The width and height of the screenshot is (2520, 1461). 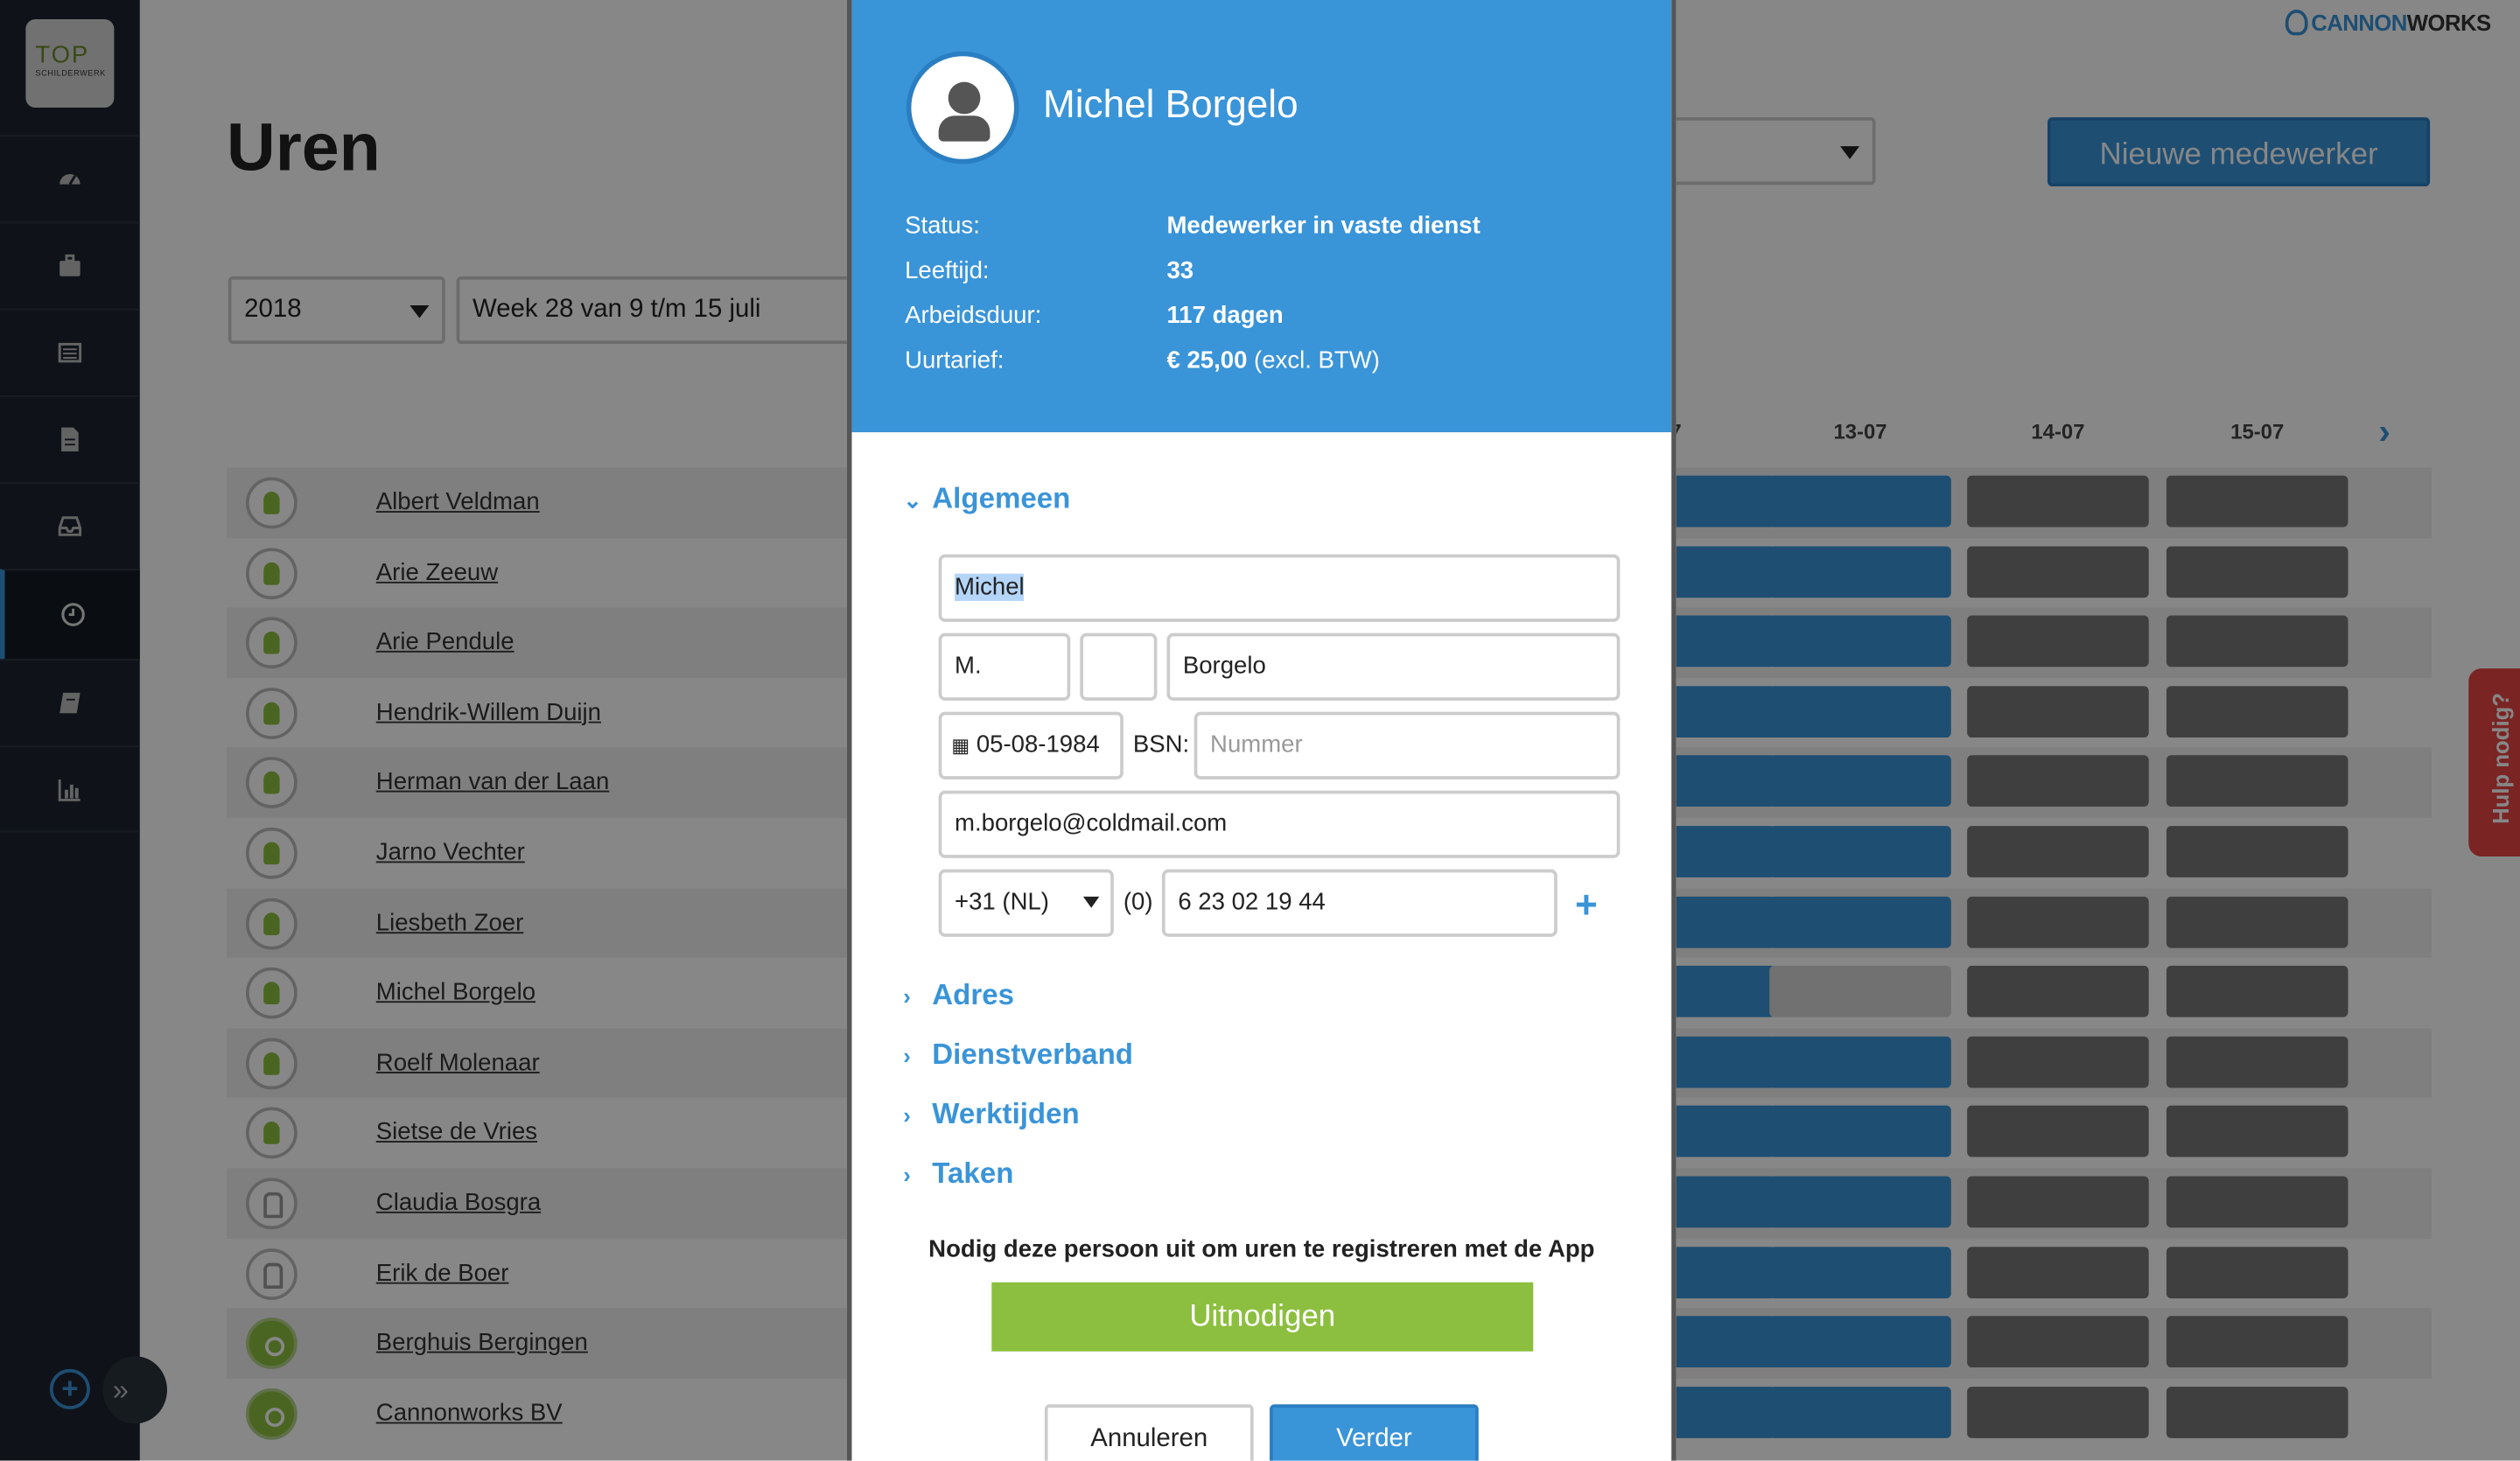 I want to click on calendar-icon: ▦, so click(x=960, y=746).